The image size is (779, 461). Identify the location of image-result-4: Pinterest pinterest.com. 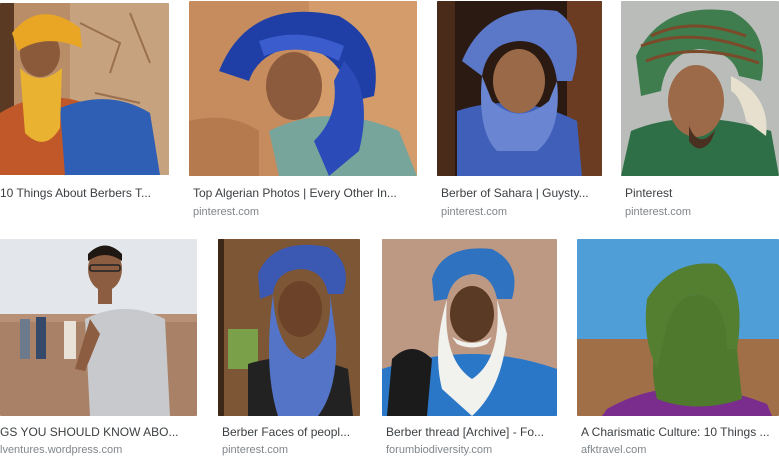
(700, 110).